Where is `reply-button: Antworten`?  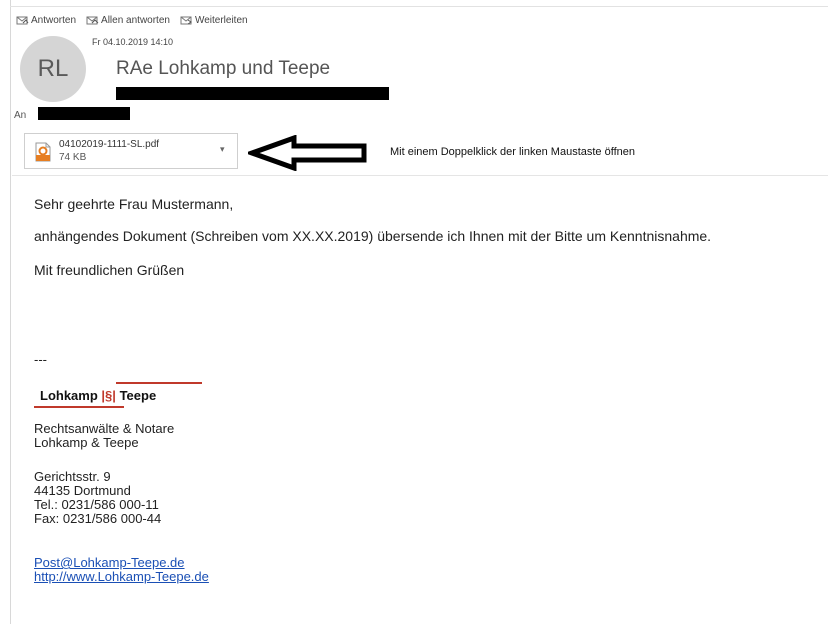 reply-button: Antworten is located at coordinates (46, 20).